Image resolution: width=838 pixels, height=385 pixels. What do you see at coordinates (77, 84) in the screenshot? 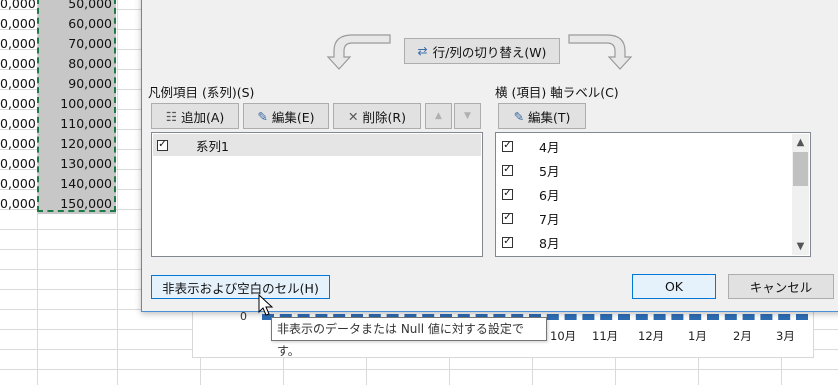
I see `cell-b: 90,000` at bounding box center [77, 84].